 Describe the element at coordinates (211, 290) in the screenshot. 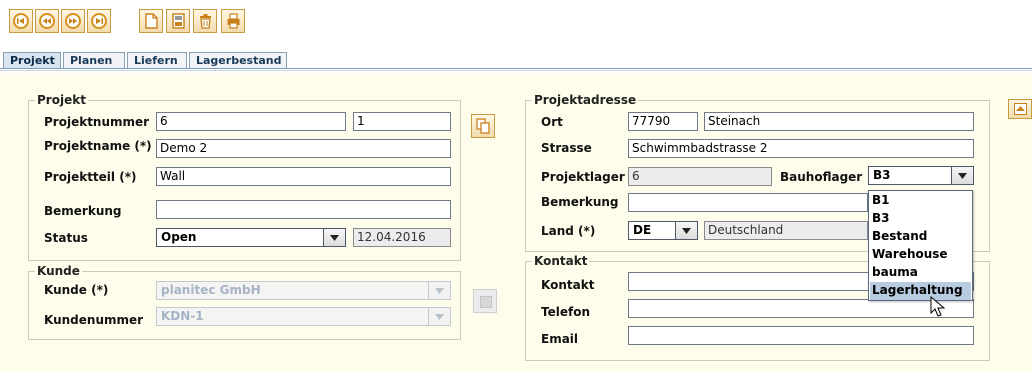

I see `kunde-select-value: planitec GmbH` at that location.